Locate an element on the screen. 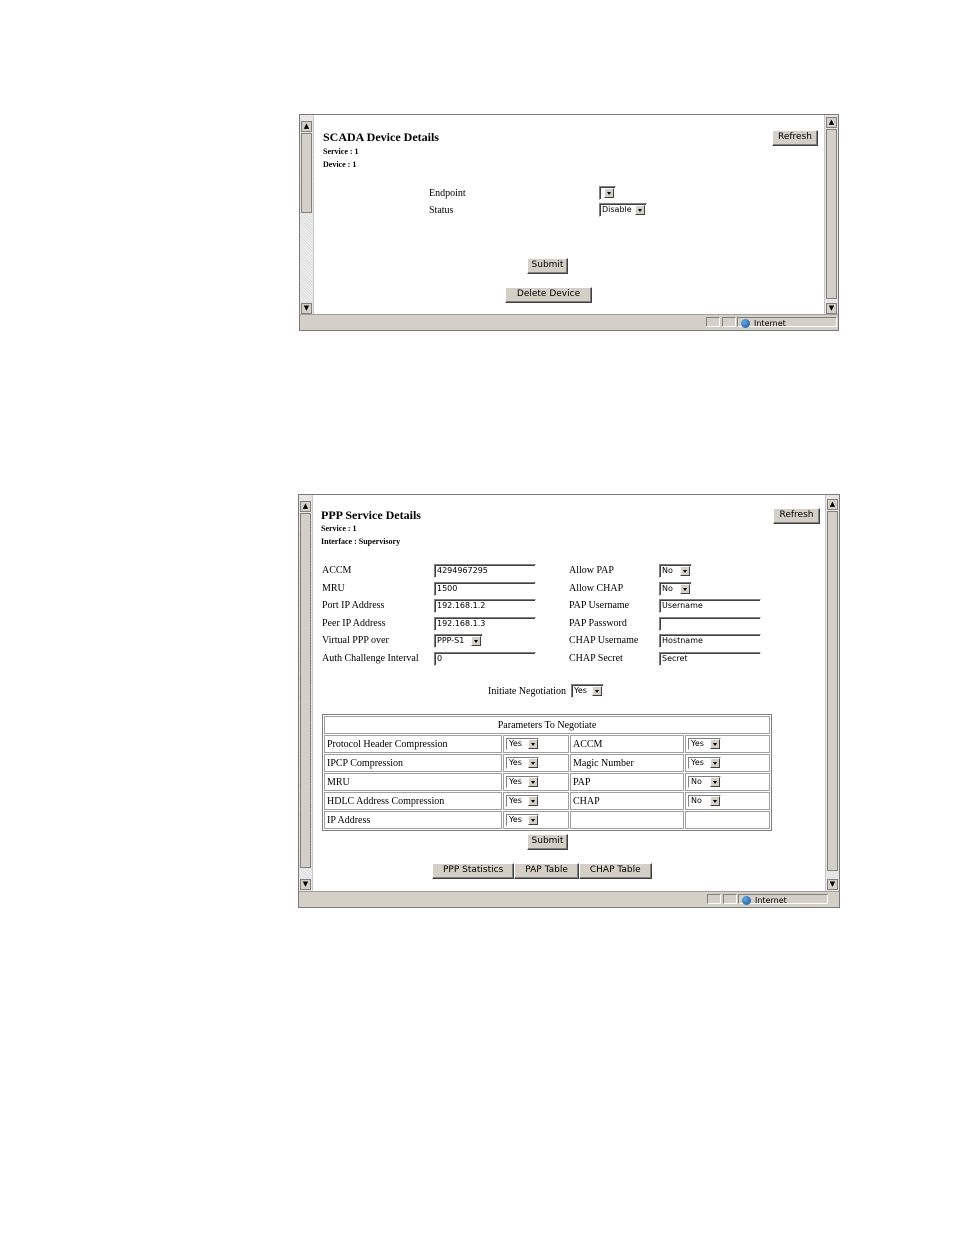 The height and width of the screenshot is (1235, 954). auth-challenge-input: 0 is located at coordinates (485, 659).